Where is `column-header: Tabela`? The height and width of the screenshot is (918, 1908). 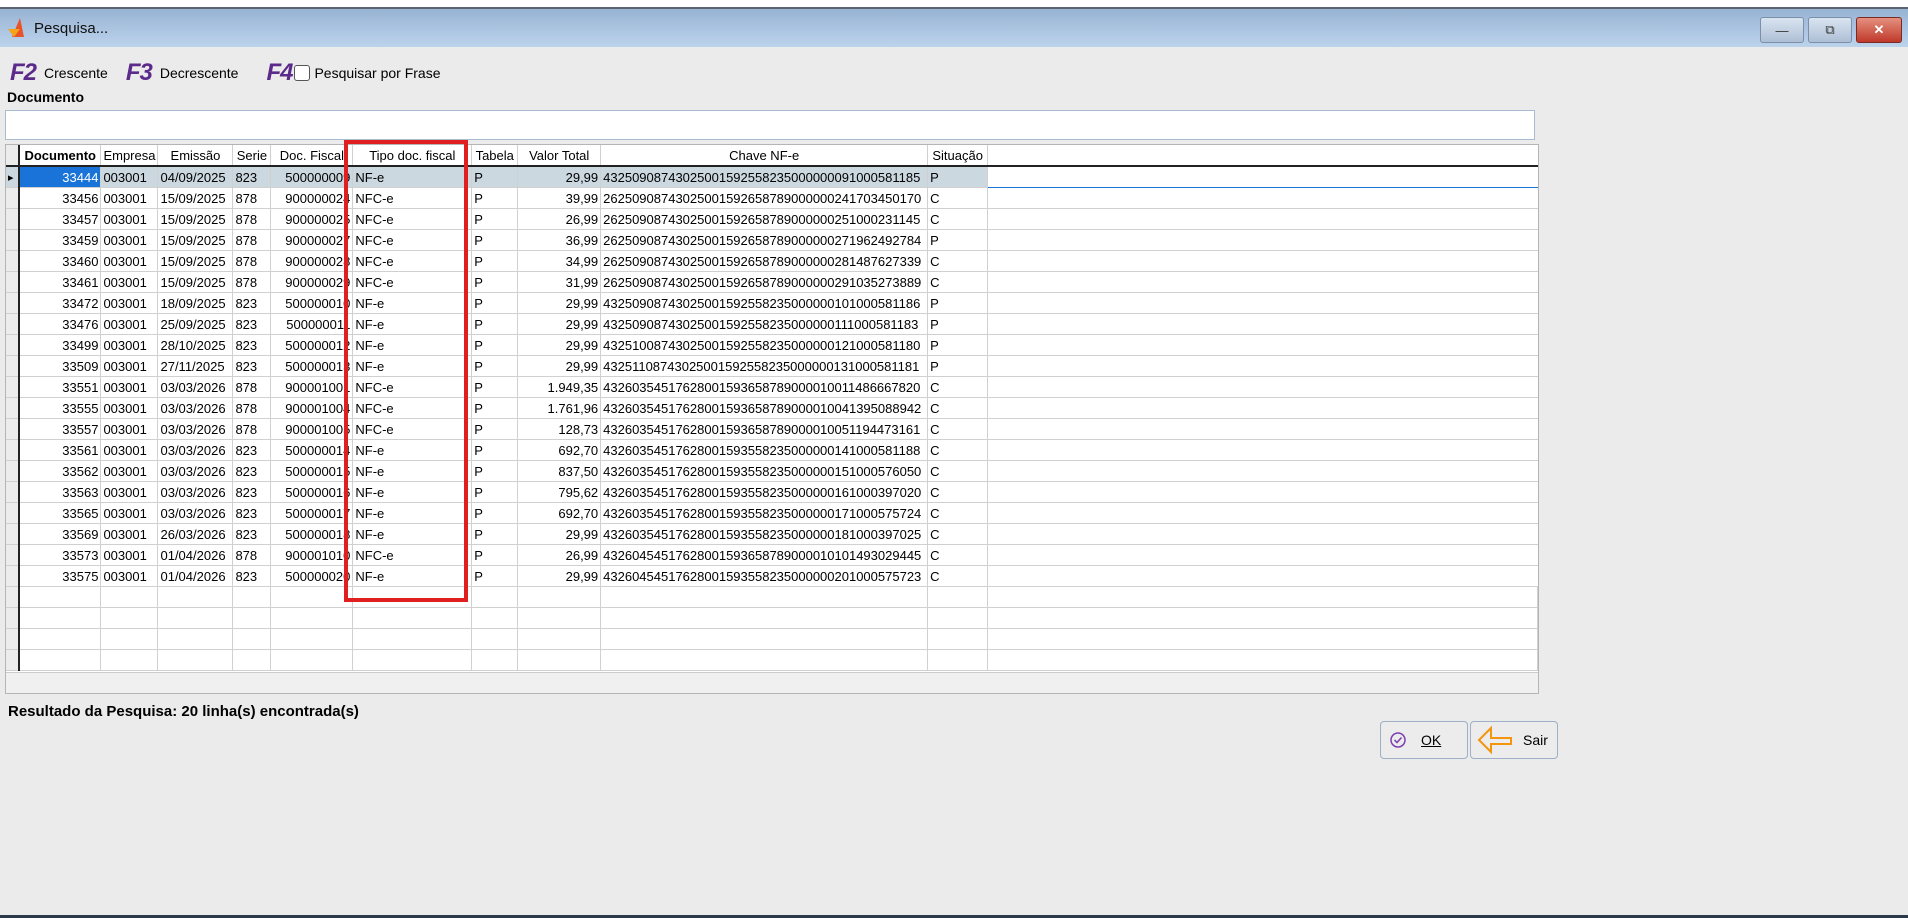
column-header: Tabela is located at coordinates (495, 156).